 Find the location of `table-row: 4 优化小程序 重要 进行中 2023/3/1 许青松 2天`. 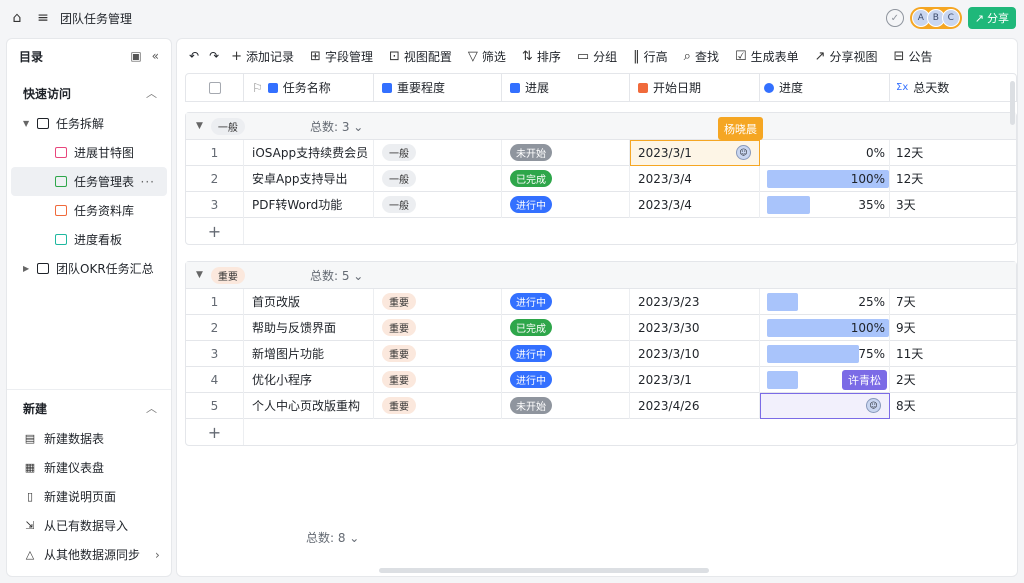

table-row: 4 优化小程序 重要 进行中 2023/3/1 许青松 2天 is located at coordinates (601, 379).